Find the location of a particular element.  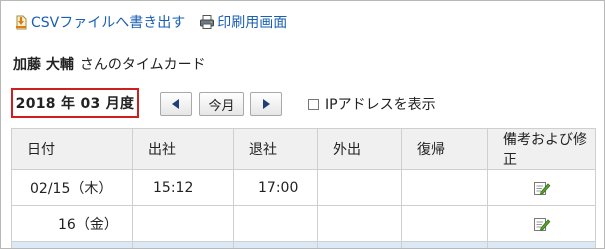

current-month-button-label: 今月 is located at coordinates (221, 106).